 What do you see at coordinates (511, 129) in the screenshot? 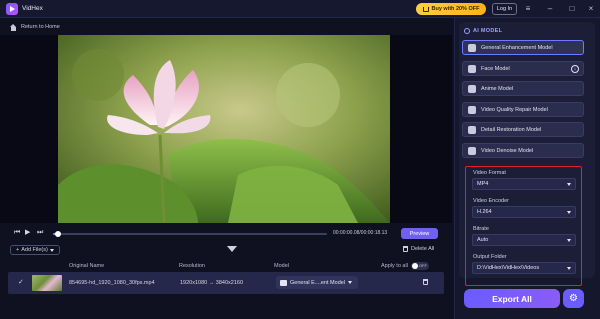
I see `model-label: Detail Restoration Model` at bounding box center [511, 129].